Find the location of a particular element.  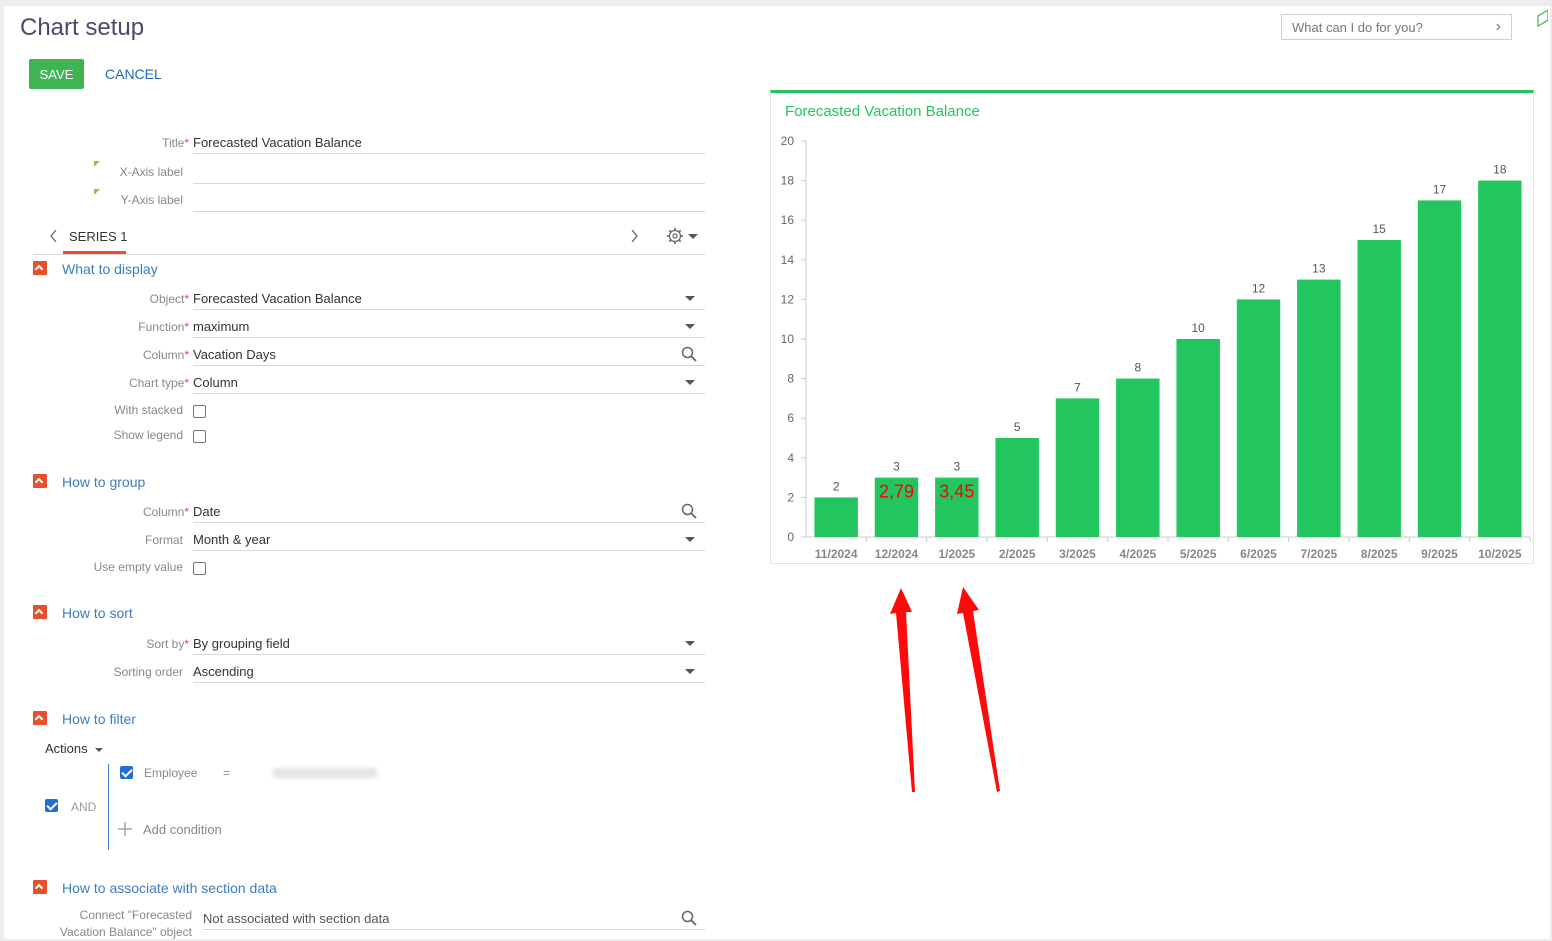

with-stacked-checkbox is located at coordinates (199, 411).